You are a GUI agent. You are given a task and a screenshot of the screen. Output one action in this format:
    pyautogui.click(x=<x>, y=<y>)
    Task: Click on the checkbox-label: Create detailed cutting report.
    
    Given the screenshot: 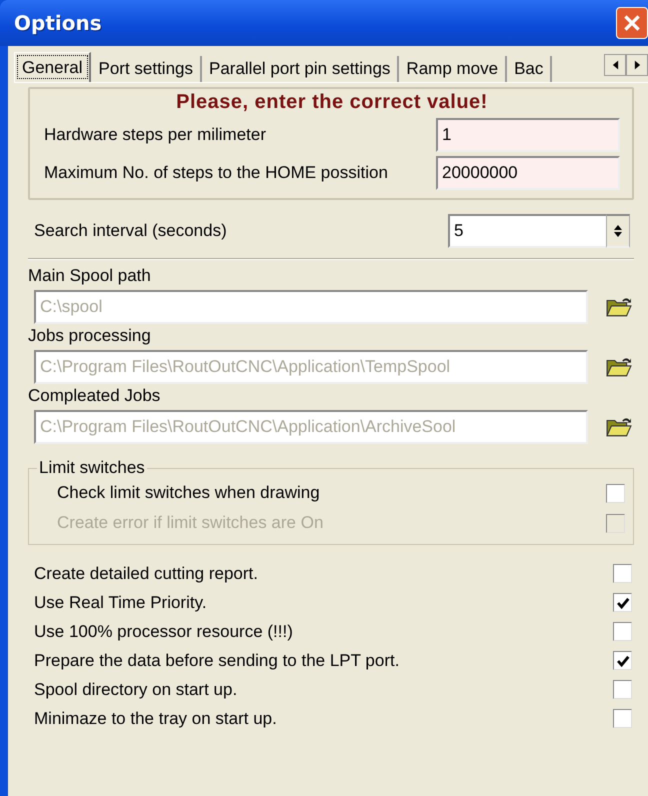 What is the action you would take?
    pyautogui.click(x=146, y=574)
    